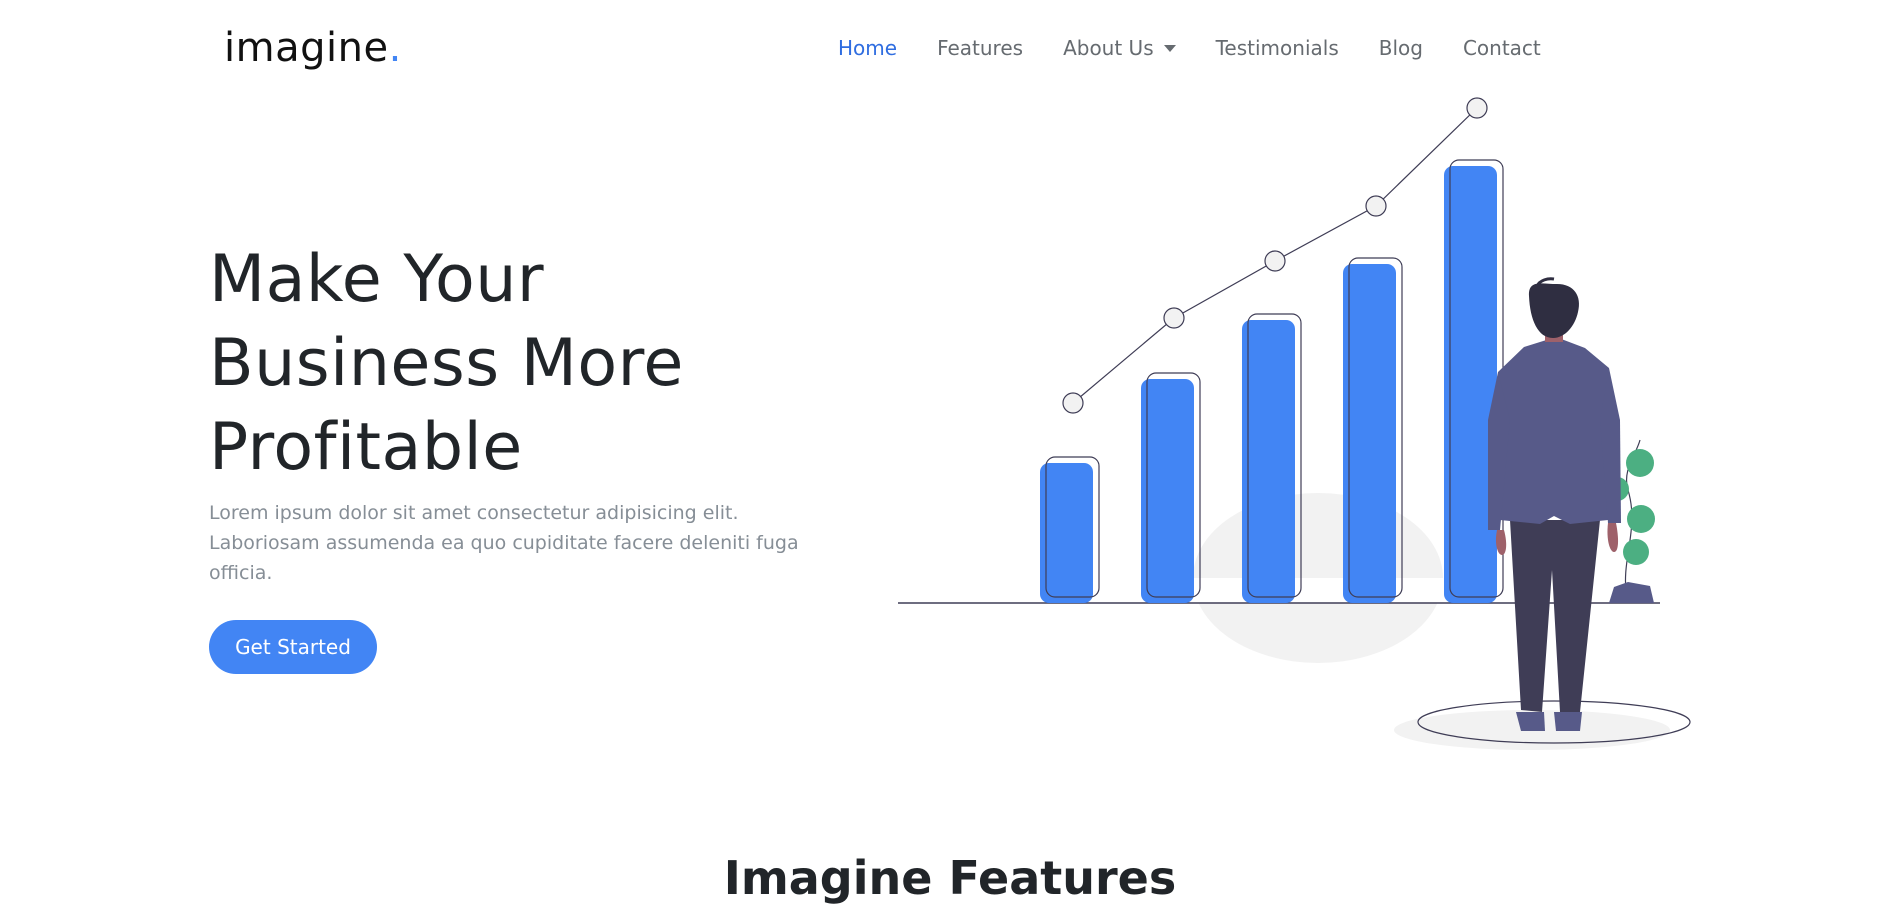  What do you see at coordinates (980, 48) in the screenshot?
I see `nav-item-features: Features` at bounding box center [980, 48].